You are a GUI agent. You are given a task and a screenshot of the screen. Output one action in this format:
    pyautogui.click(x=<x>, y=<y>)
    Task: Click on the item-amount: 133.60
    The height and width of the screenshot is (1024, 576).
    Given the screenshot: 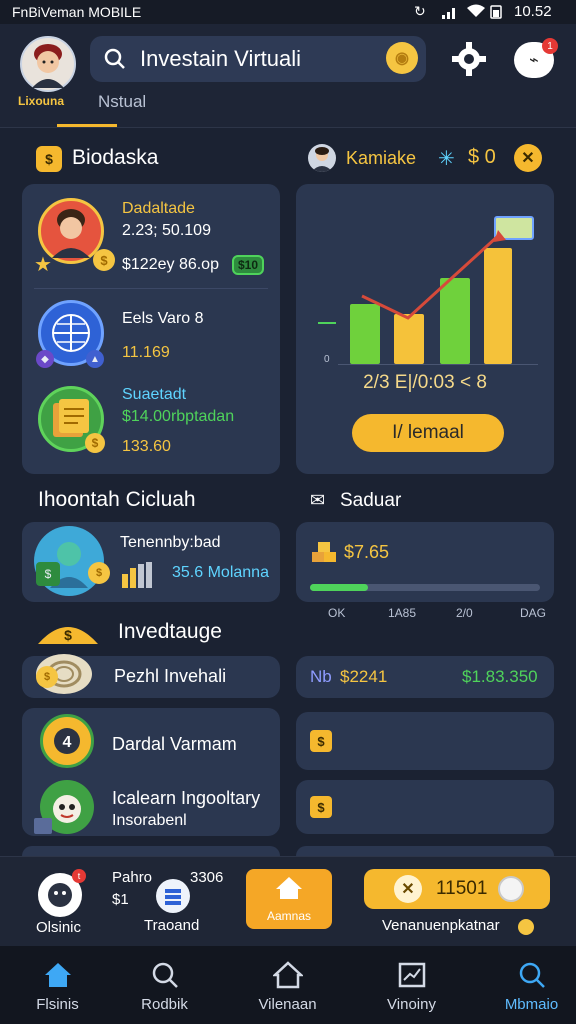 What is the action you would take?
    pyautogui.click(x=146, y=446)
    